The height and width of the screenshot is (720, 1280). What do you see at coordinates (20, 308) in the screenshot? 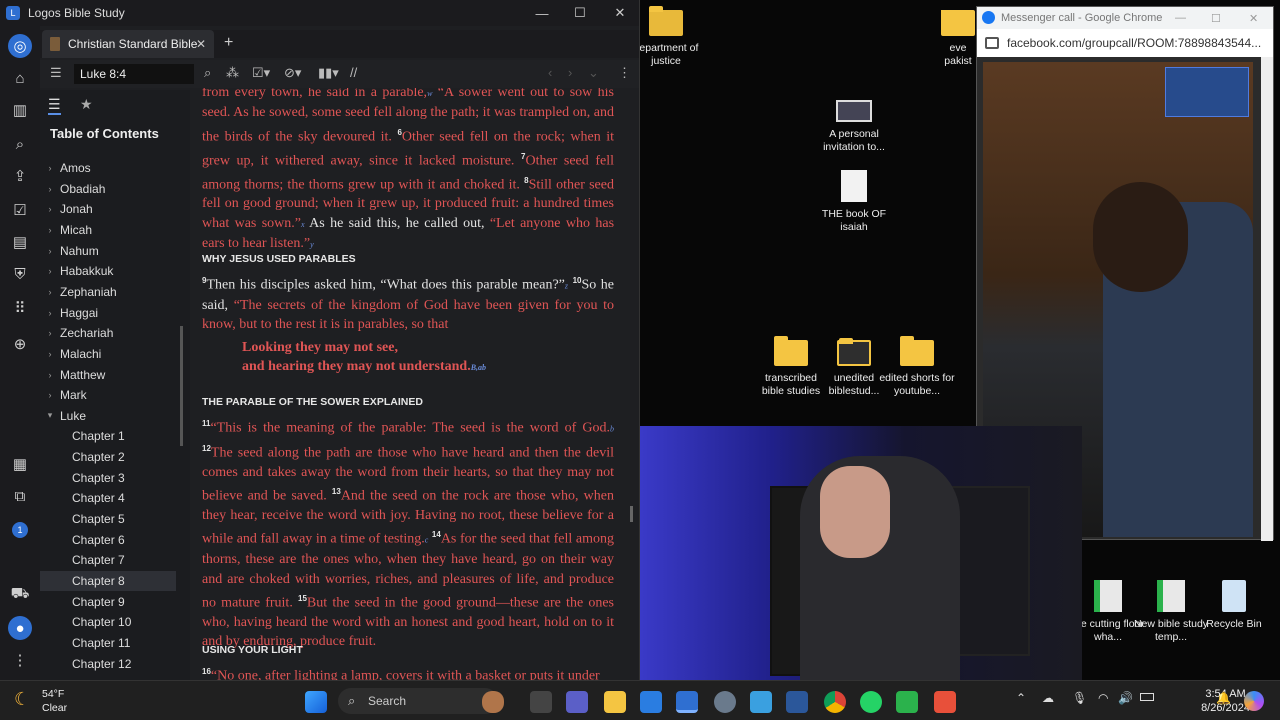
I see `apps-grid-icon: ⠿` at bounding box center [20, 308].